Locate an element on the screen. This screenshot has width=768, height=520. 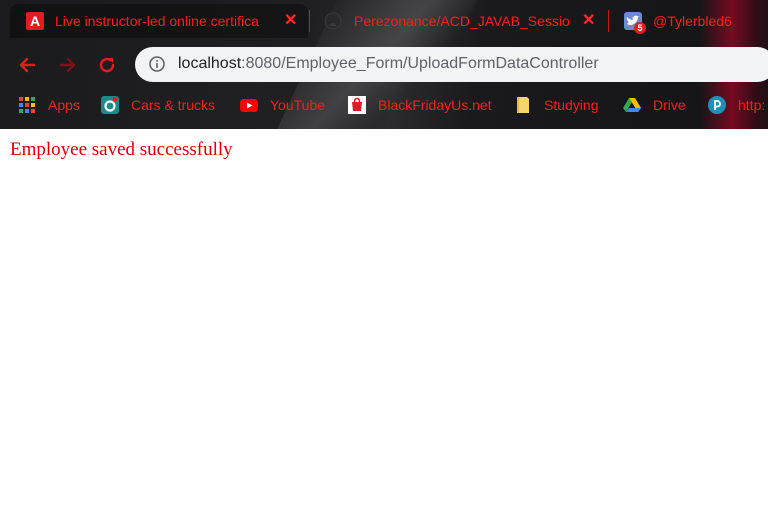
notification-badge: 5 is located at coordinates (640, 28).